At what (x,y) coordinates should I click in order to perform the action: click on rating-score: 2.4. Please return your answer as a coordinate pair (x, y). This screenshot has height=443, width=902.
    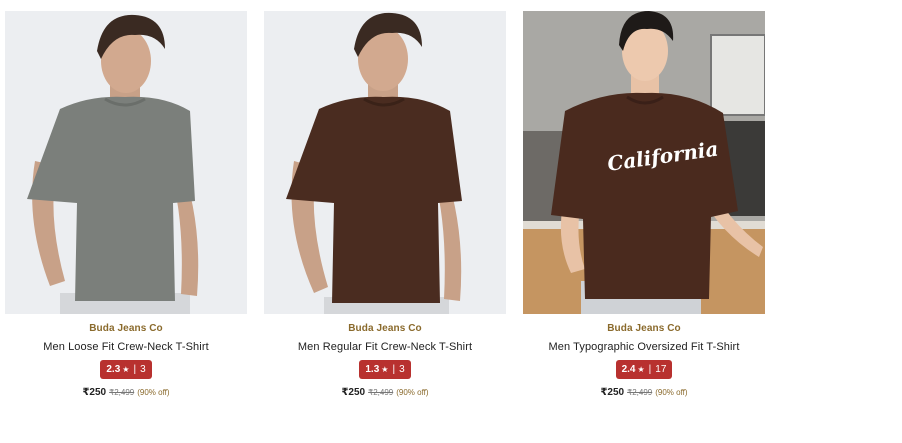
    Looking at the image, I should click on (628, 369).